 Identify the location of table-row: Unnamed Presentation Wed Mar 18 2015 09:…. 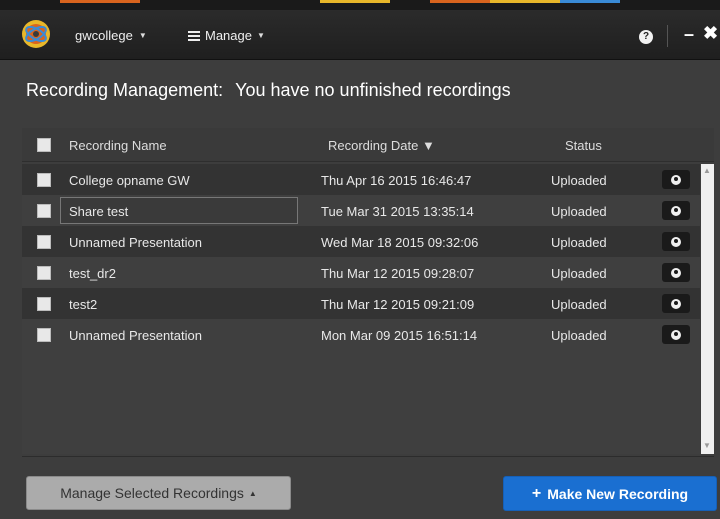
(361, 241).